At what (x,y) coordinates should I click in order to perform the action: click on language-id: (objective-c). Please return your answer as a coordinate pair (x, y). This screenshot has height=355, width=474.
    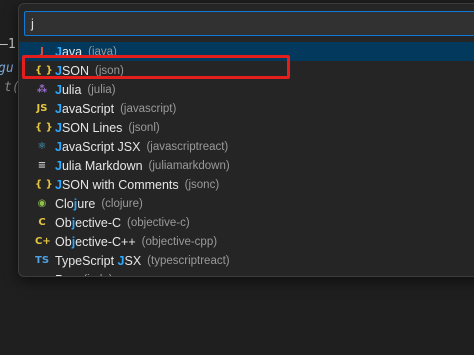
    Looking at the image, I should click on (158, 222).